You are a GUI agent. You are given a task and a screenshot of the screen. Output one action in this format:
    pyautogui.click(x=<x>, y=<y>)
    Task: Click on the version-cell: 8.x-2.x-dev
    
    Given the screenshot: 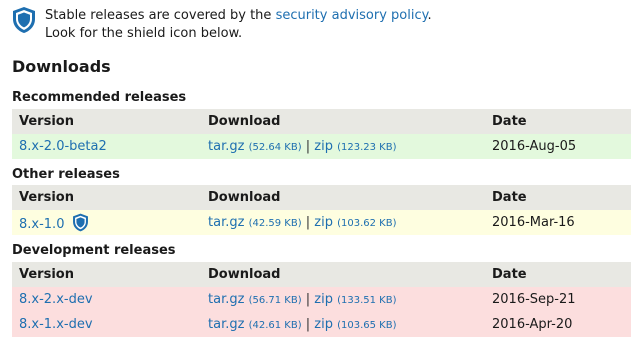 What is the action you would take?
    pyautogui.click(x=106, y=299)
    